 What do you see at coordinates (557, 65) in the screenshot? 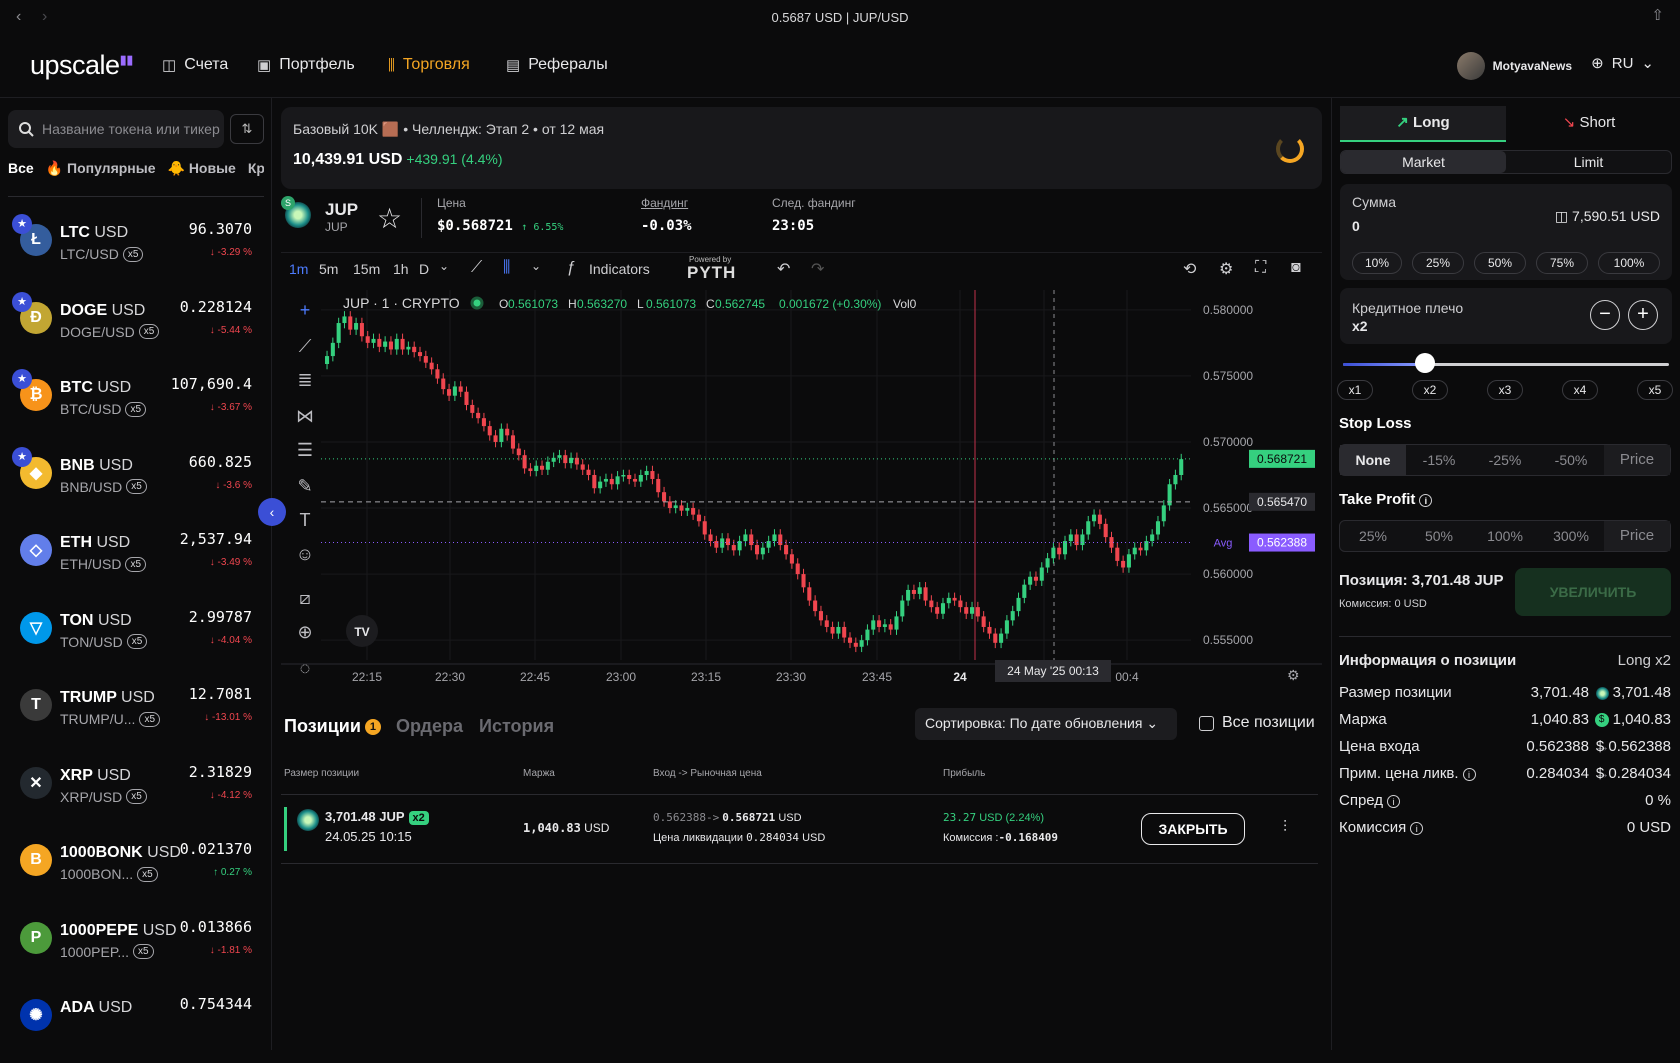
I see `nav-referrals: ▤ Рефералы` at bounding box center [557, 65].